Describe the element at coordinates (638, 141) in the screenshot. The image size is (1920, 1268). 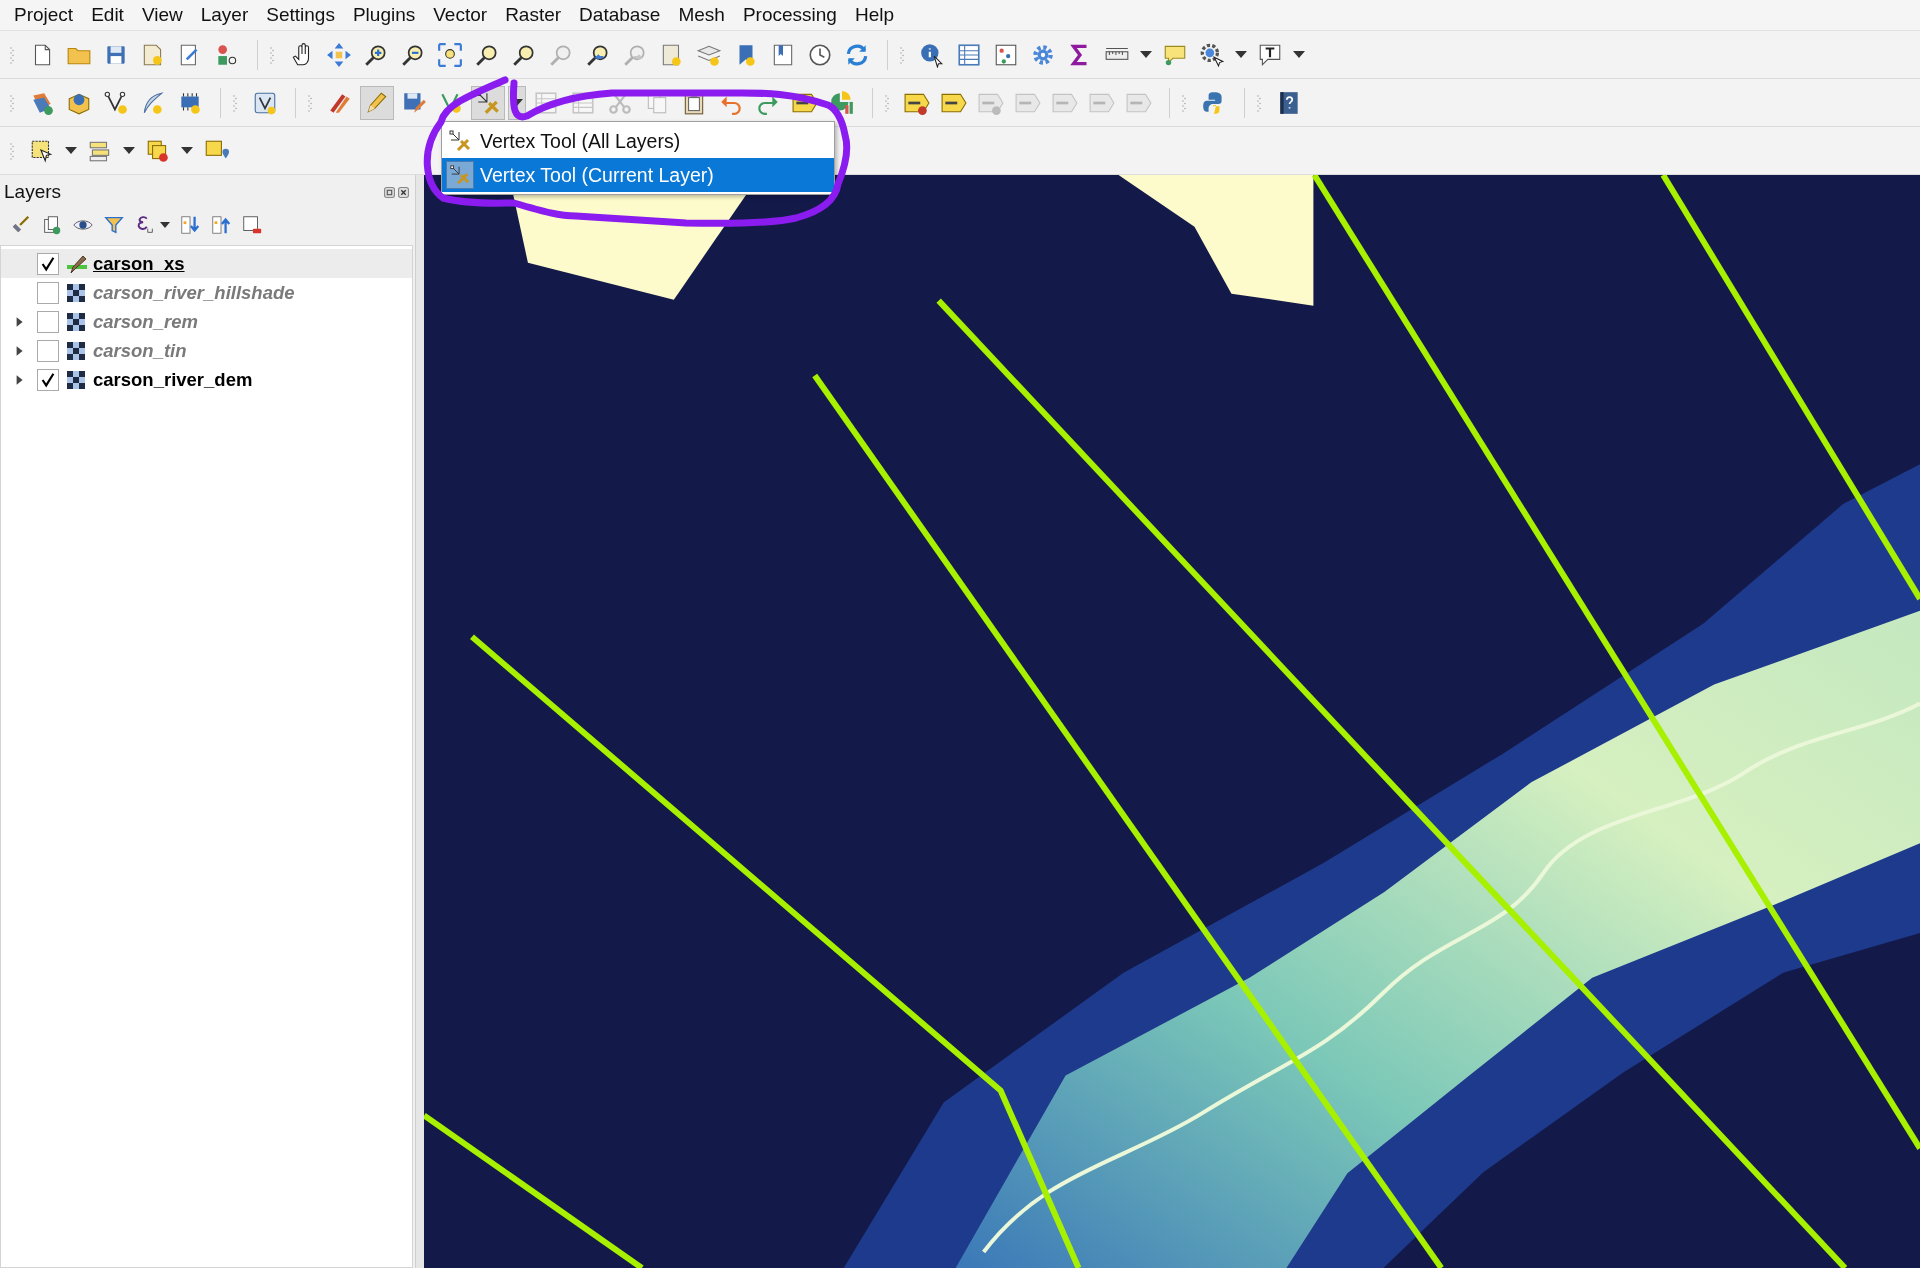
I see `menu-option: Vertex Tool (All Layers)` at that location.